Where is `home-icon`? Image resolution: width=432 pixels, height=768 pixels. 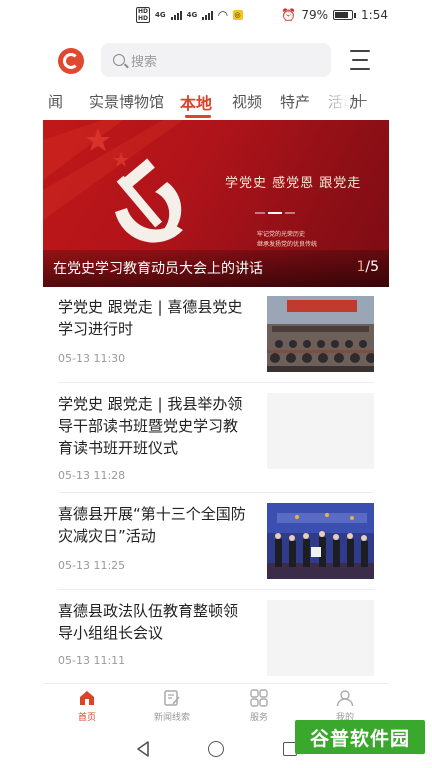 home-icon is located at coordinates (87, 698).